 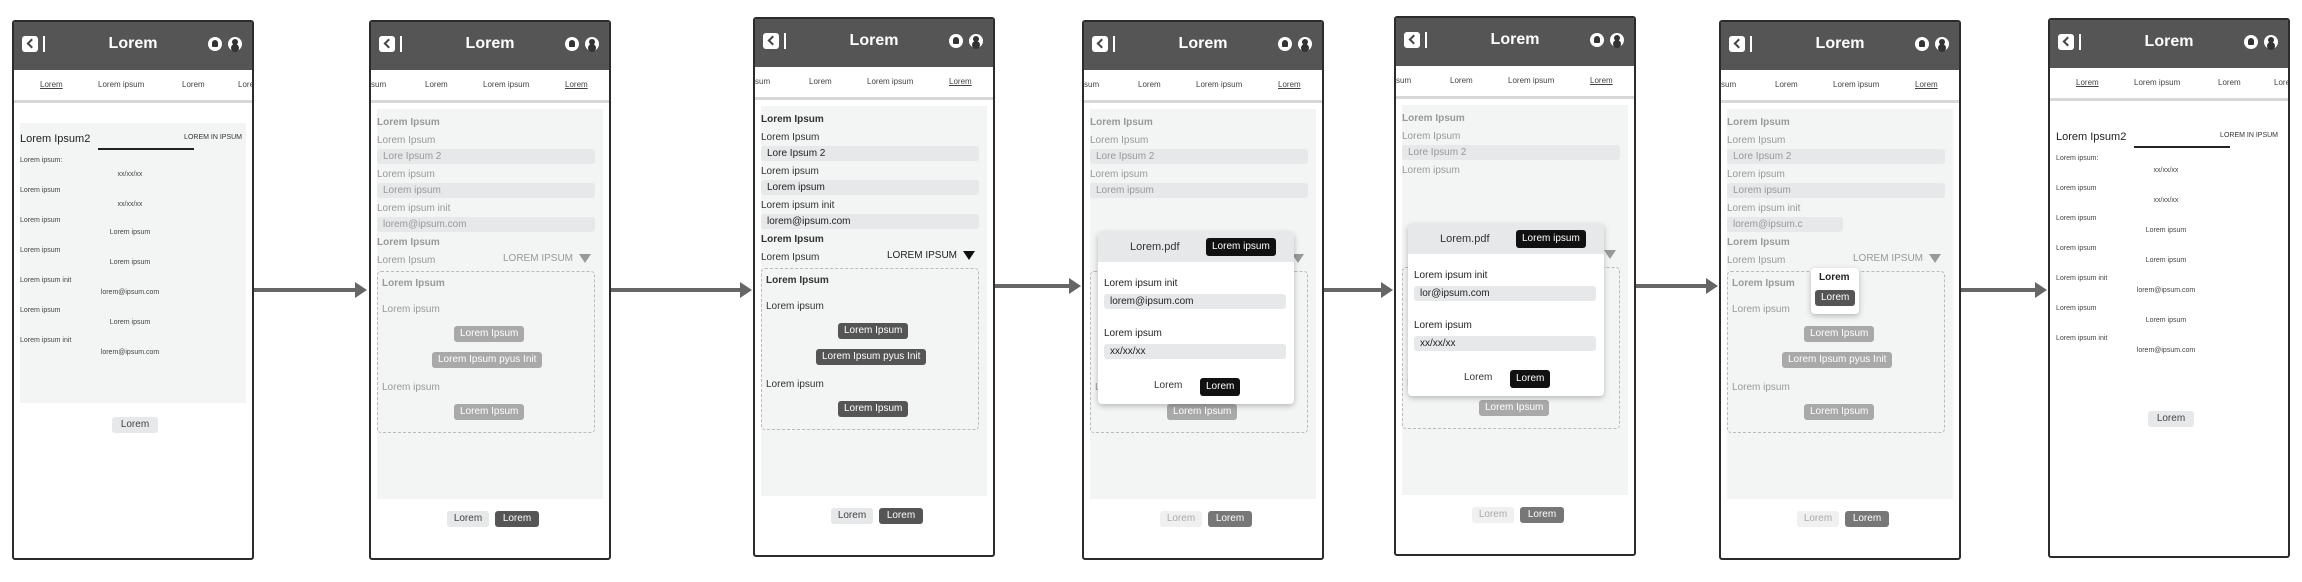 I want to click on email-field: lor@ipsum.com, so click(x=1505, y=293).